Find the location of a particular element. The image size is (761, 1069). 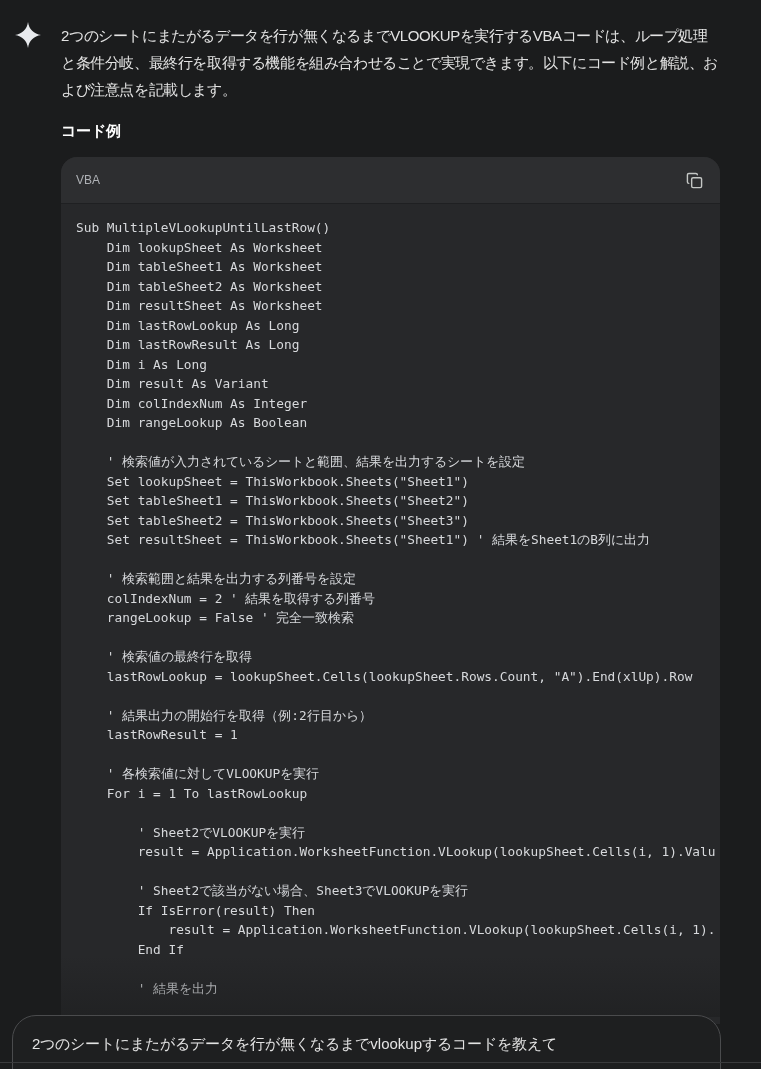

code-line: Dim i As Long is located at coordinates (156, 364).